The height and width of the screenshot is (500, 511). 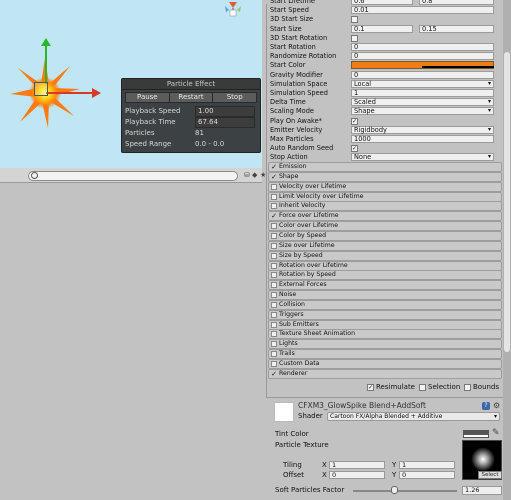 What do you see at coordinates (405, 491) in the screenshot?
I see `soft-particles-slider` at bounding box center [405, 491].